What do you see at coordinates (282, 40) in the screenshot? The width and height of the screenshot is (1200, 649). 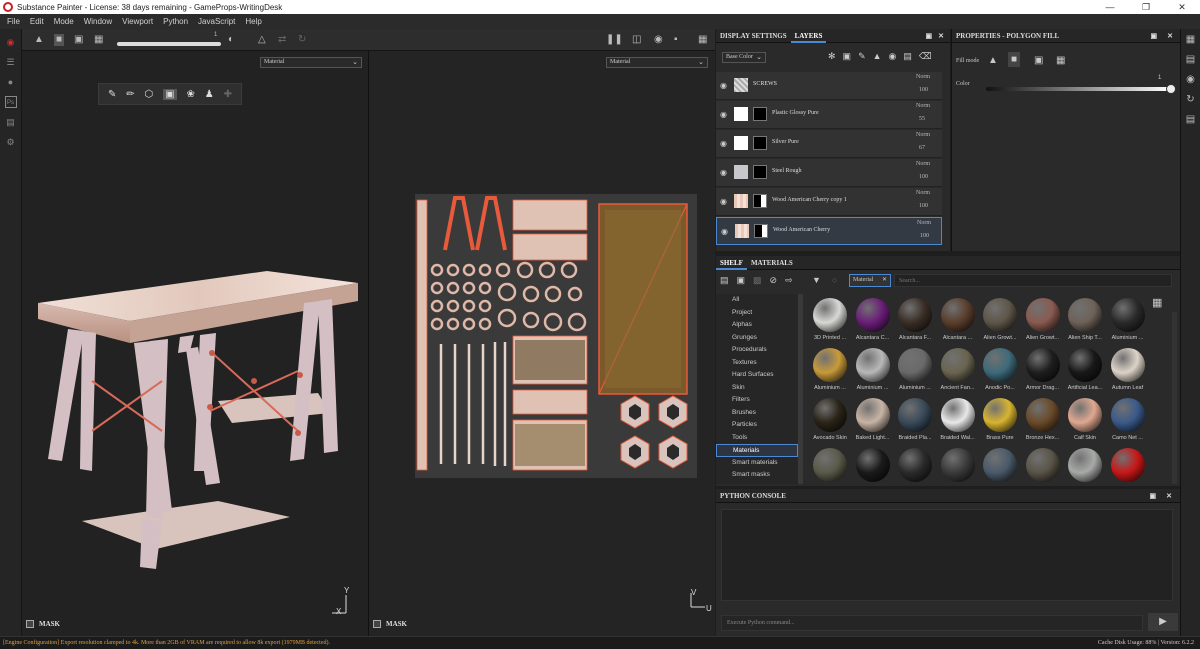 I see `mirror-icon: ⇄` at bounding box center [282, 40].